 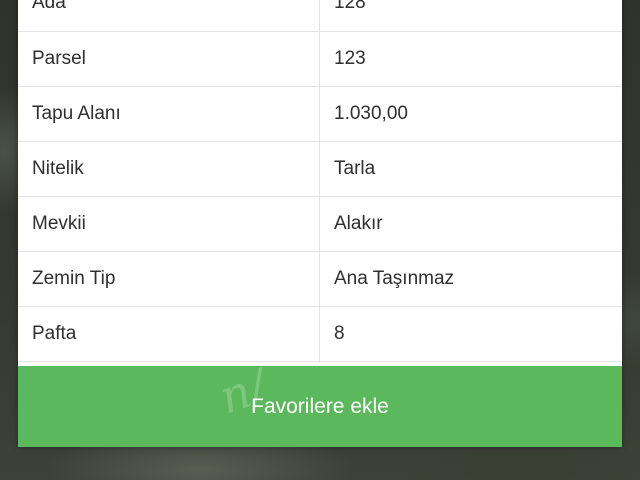 What do you see at coordinates (355, 168) in the screenshot?
I see `row-value: Tarla` at bounding box center [355, 168].